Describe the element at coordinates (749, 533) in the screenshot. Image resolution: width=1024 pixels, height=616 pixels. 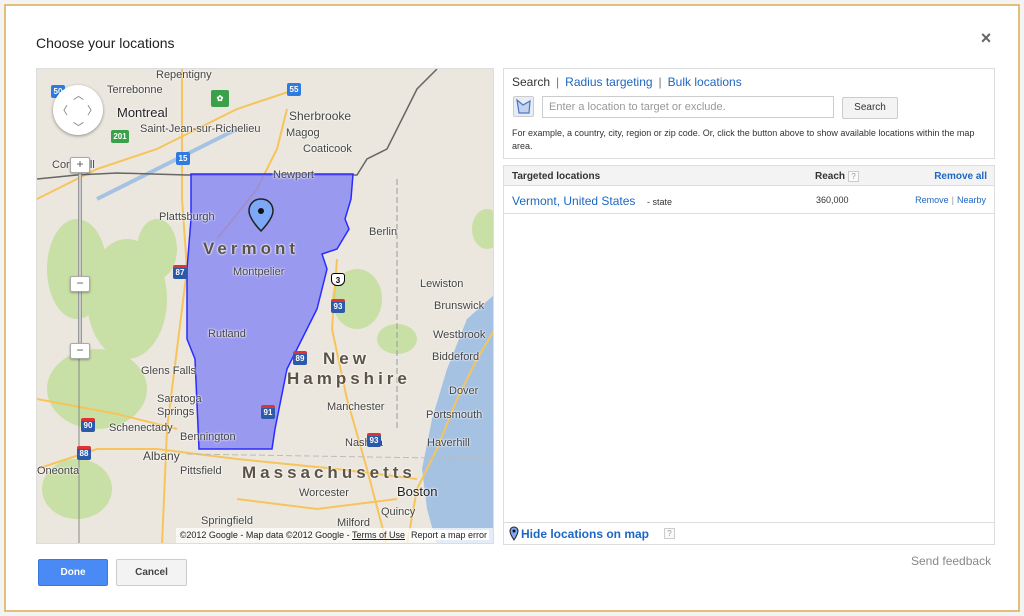
I see `targets-footer: Hide locations on map ?` at that location.